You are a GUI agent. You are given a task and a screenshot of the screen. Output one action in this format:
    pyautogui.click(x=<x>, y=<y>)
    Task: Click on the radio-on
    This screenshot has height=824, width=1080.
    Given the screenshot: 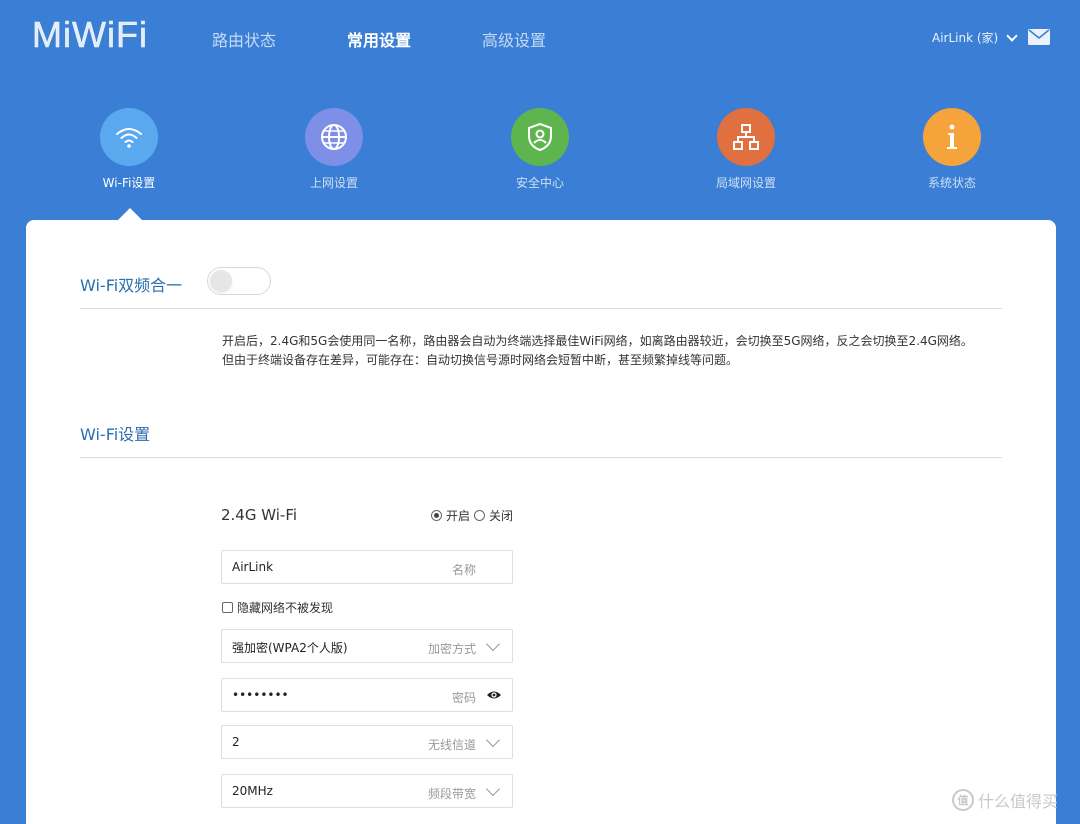 What is the action you would take?
    pyautogui.click(x=436, y=515)
    